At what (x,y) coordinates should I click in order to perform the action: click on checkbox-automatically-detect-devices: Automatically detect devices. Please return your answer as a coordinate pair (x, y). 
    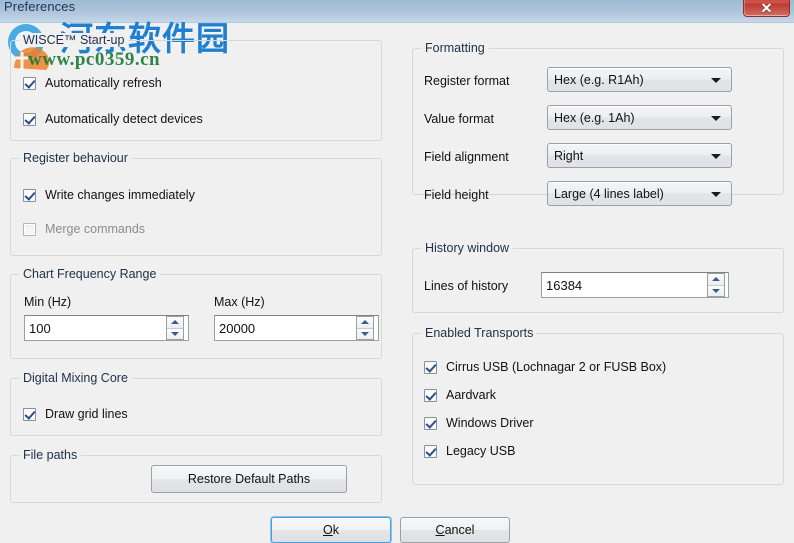
    Looking at the image, I should click on (113, 119).